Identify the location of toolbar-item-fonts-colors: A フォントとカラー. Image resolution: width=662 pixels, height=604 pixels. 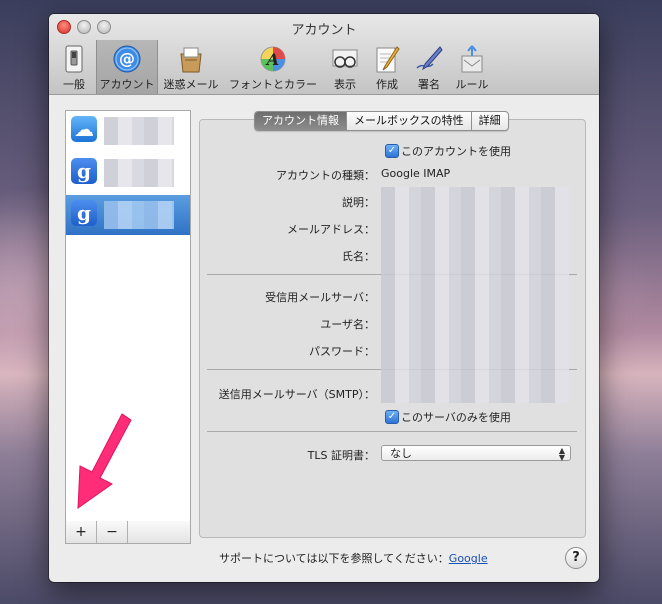
(273, 67).